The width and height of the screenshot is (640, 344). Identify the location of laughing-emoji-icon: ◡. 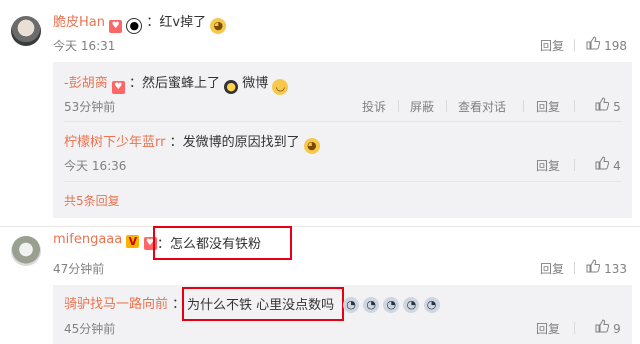
(280, 87).